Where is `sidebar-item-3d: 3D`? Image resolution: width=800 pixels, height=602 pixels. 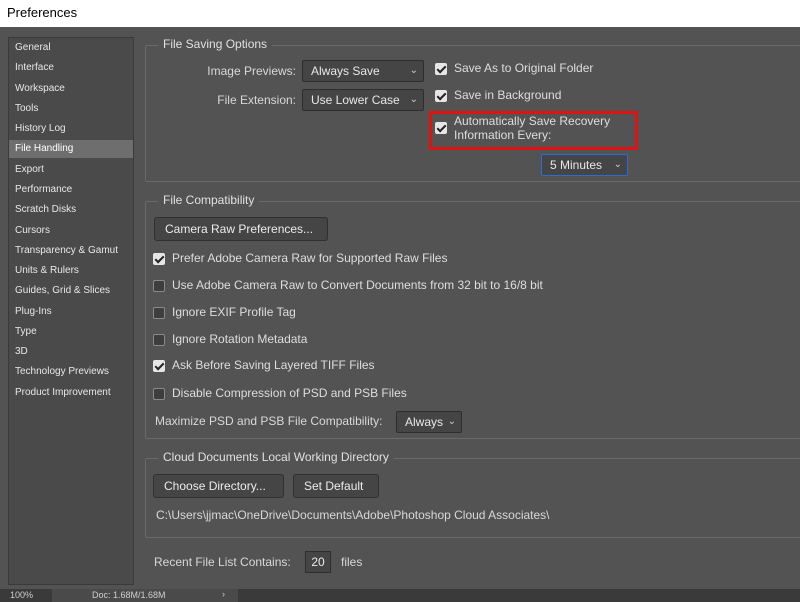
sidebar-item-3d: 3D is located at coordinates (71, 352).